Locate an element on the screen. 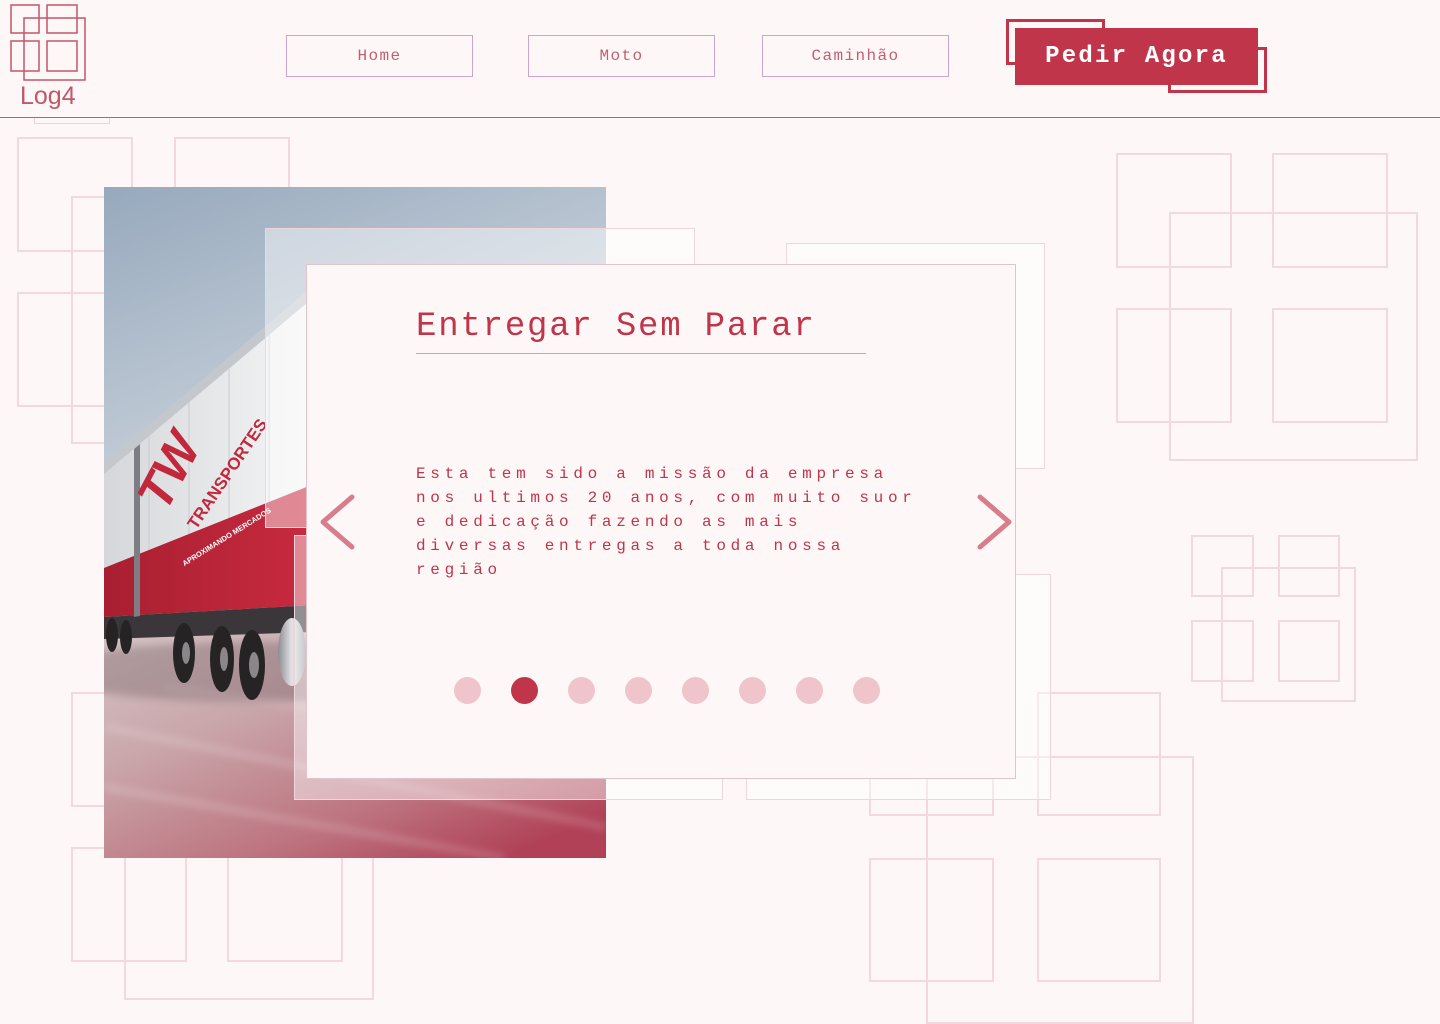  slider-dot-active is located at coordinates (524, 690).